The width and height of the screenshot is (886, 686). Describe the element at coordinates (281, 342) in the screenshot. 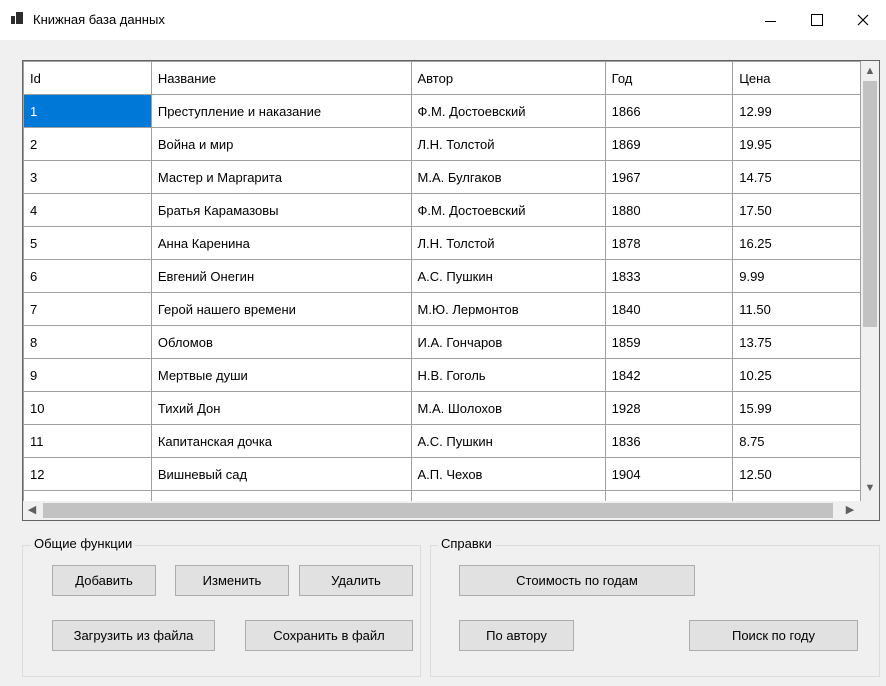

I see `cell-title: Обломов` at that location.